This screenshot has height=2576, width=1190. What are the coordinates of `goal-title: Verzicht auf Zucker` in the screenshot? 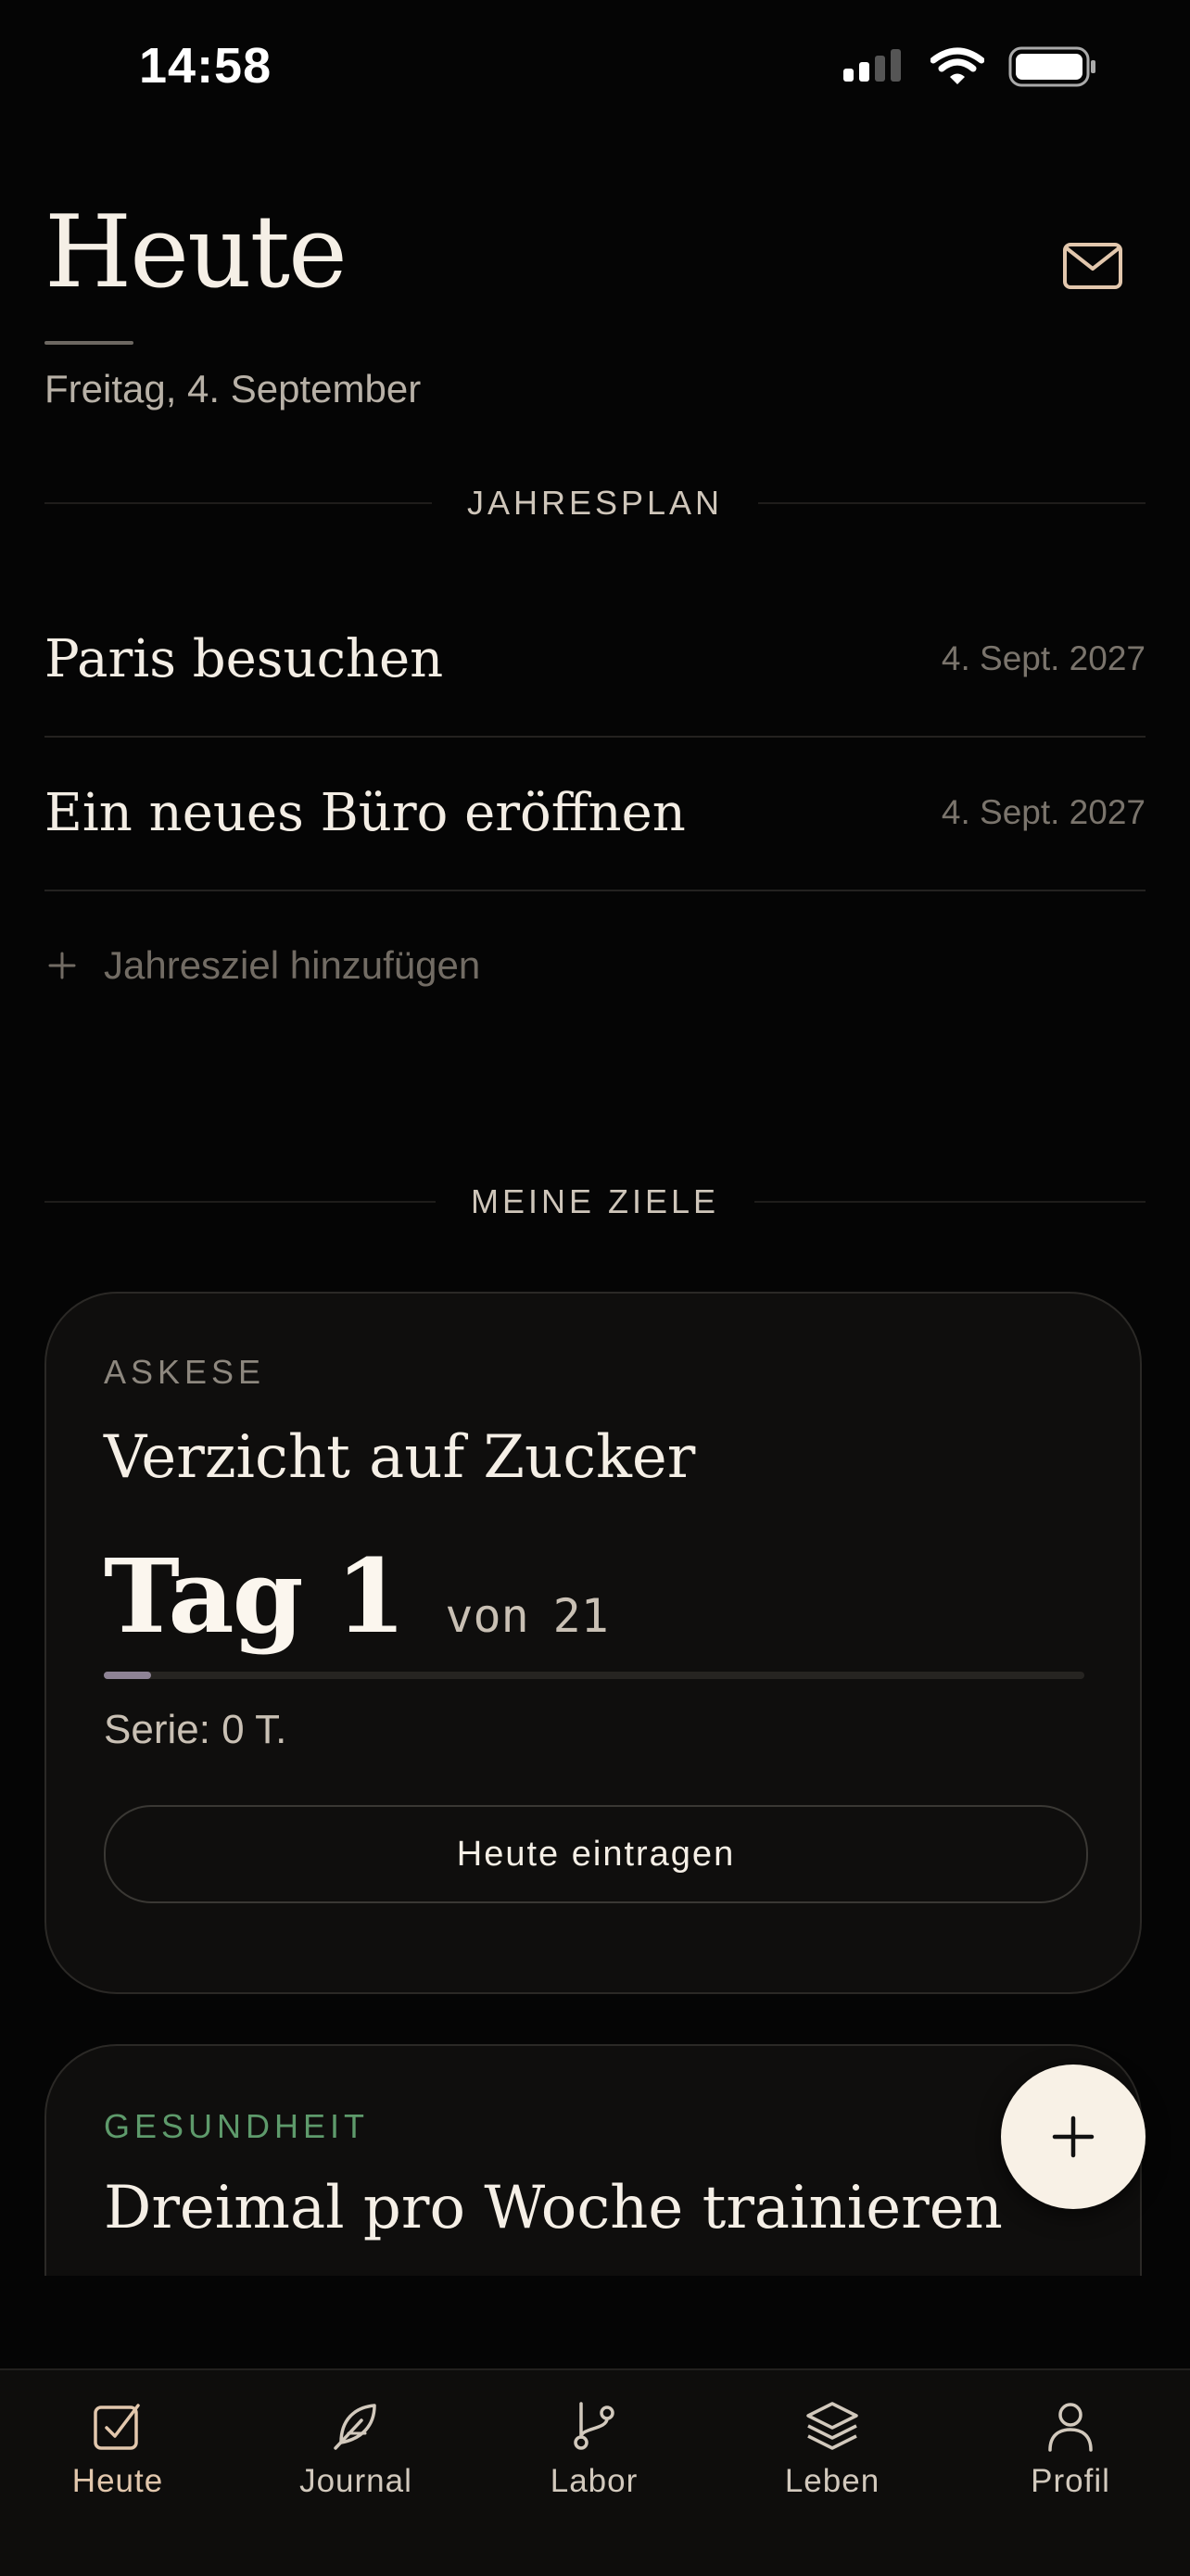 It's located at (400, 1457).